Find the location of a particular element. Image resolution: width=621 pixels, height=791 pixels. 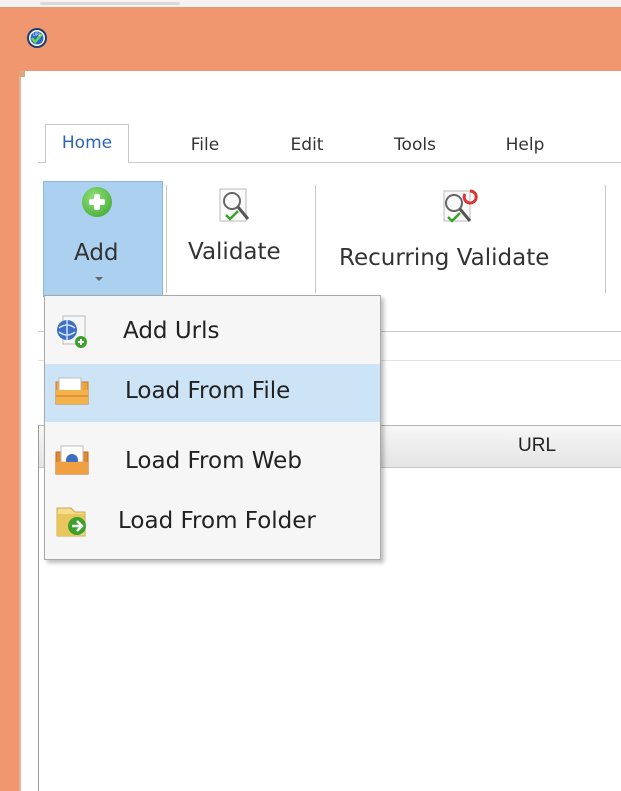

window-frame-left is located at coordinates (9, 431).